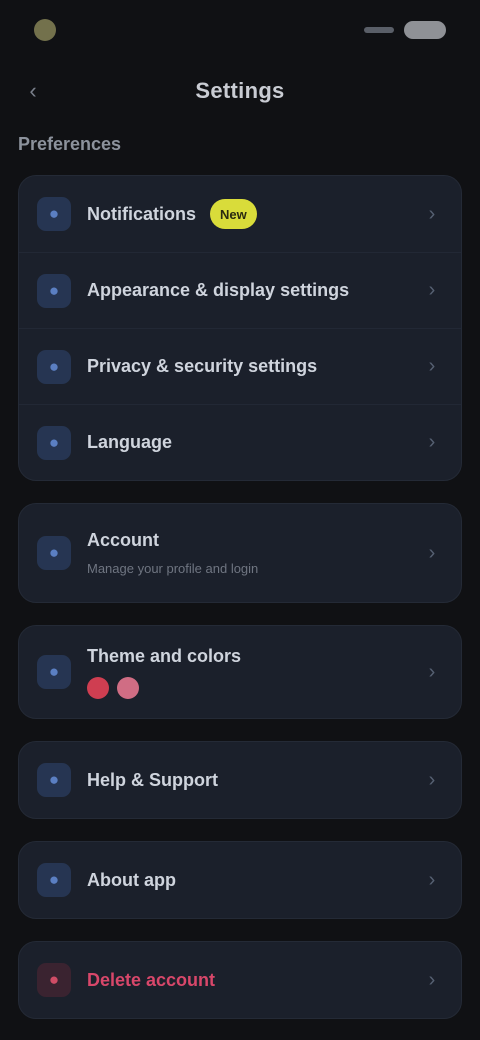  Describe the element at coordinates (54, 980) in the screenshot. I see `trash-icon: ●` at that location.